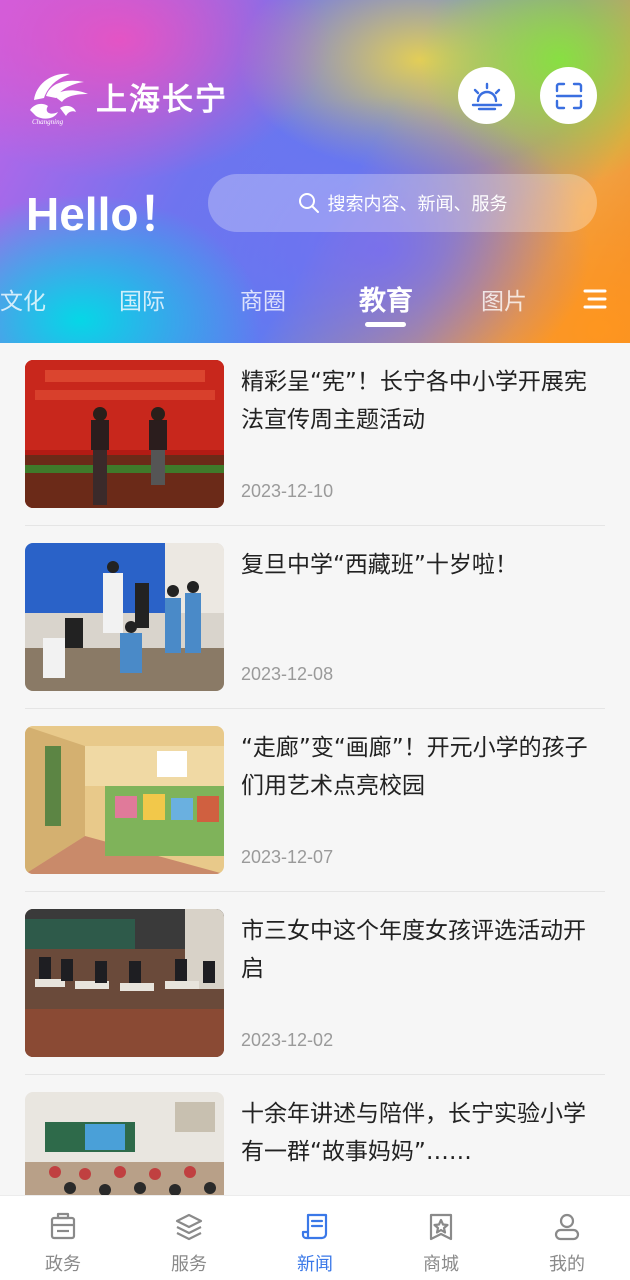 Image resolution: width=630 pixels, height=1280 pixels. Describe the element at coordinates (48, 122) in the screenshot. I see `logo-caption: Changning` at that location.